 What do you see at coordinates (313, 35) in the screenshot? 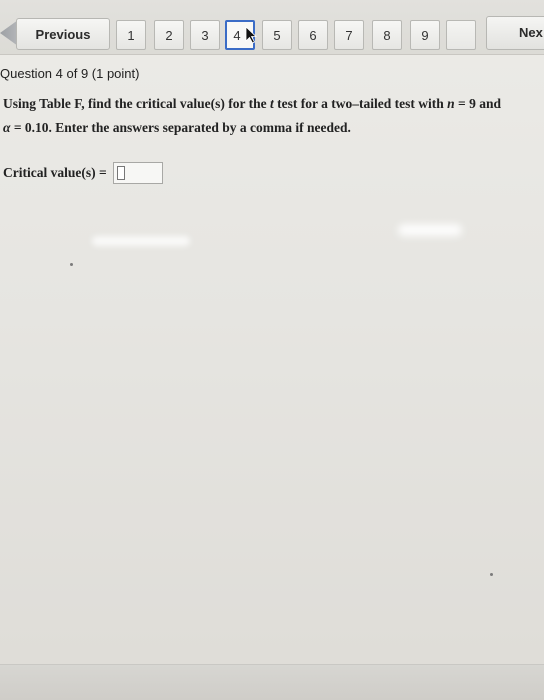
I see `page-6-button: 6` at bounding box center [313, 35].